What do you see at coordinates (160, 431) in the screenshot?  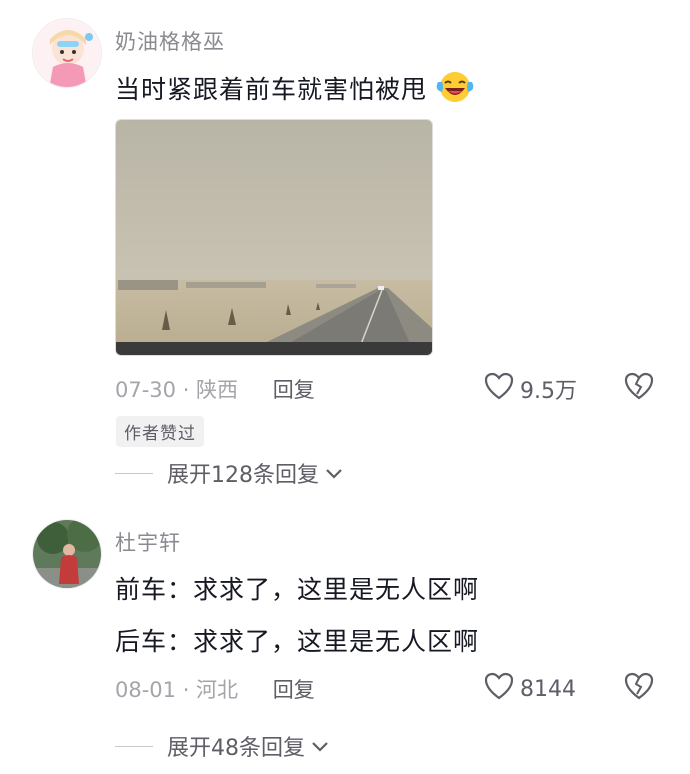 I see `author-liked-badge: 作者赞过` at bounding box center [160, 431].